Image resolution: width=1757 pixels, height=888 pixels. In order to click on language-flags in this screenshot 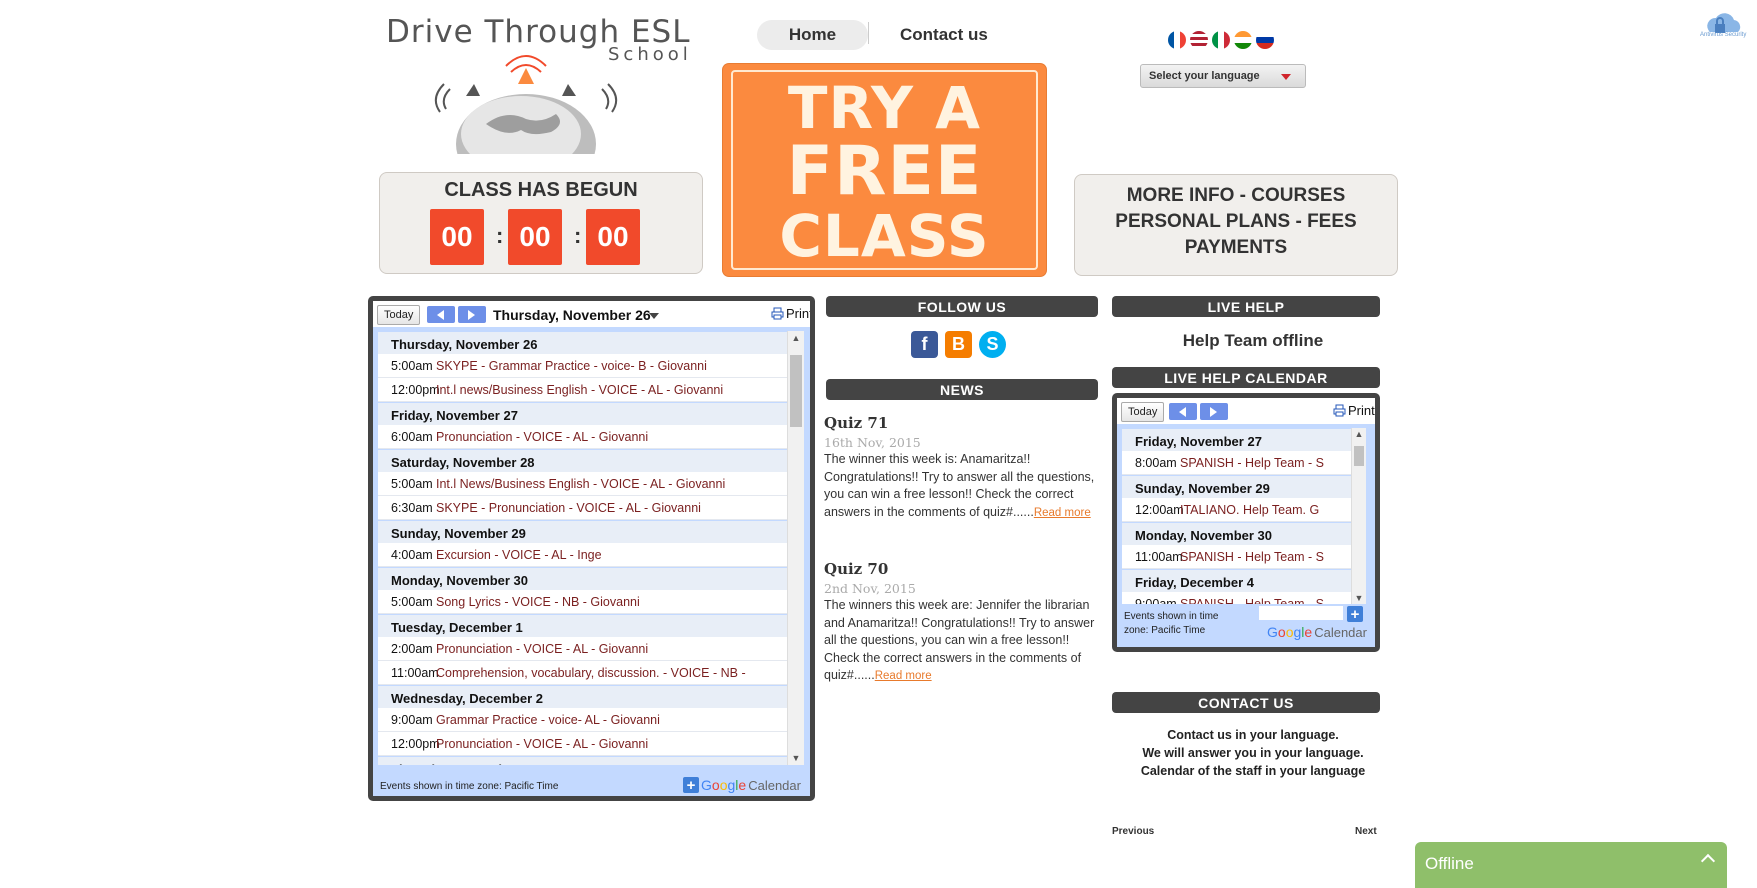, I will do `click(1221, 40)`.